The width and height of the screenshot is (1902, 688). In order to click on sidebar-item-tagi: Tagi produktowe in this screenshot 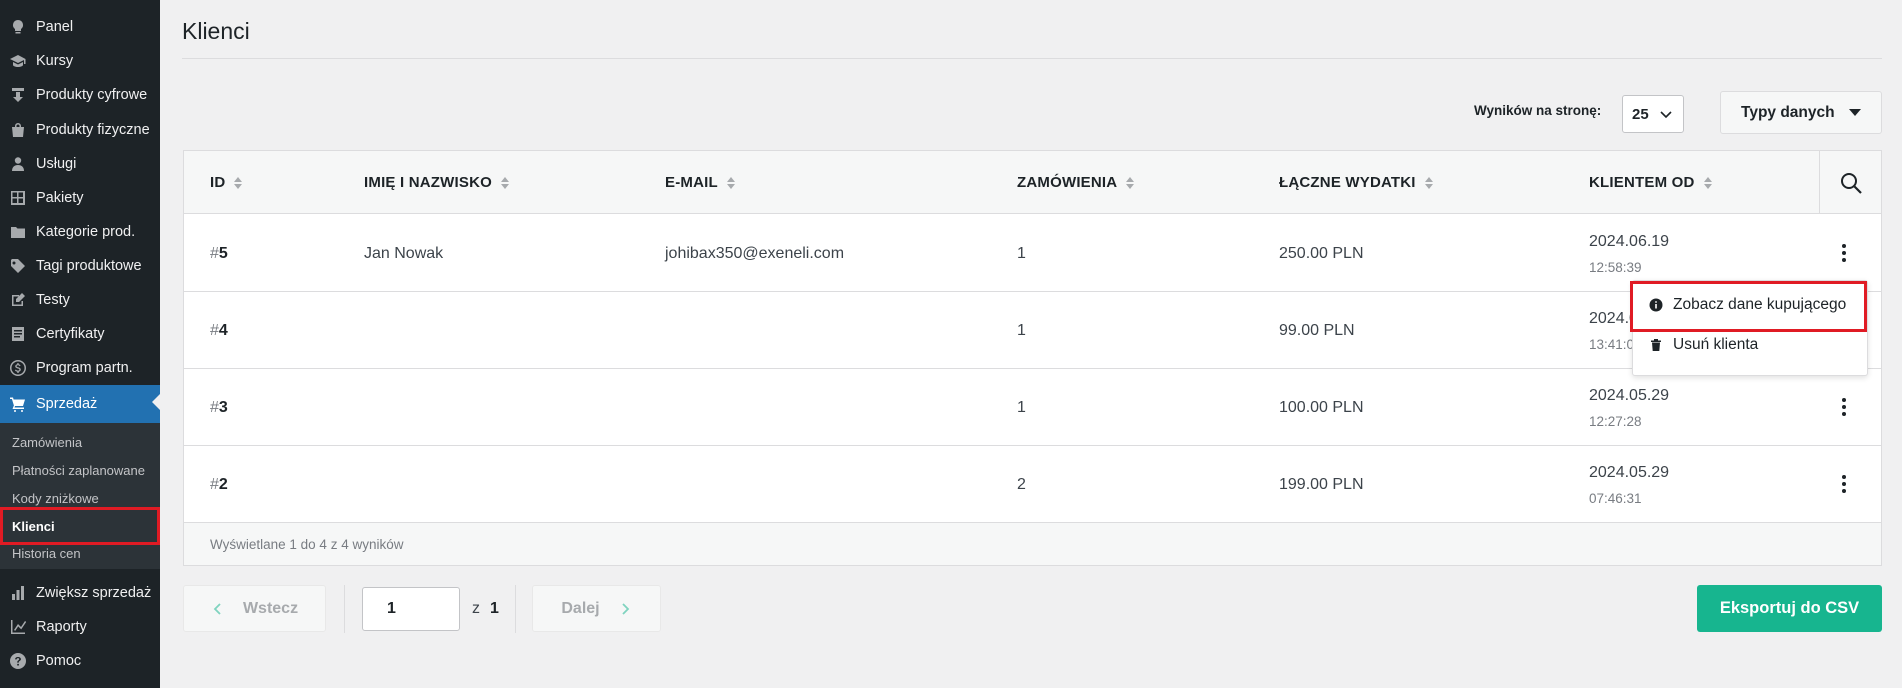, I will do `click(80, 266)`.